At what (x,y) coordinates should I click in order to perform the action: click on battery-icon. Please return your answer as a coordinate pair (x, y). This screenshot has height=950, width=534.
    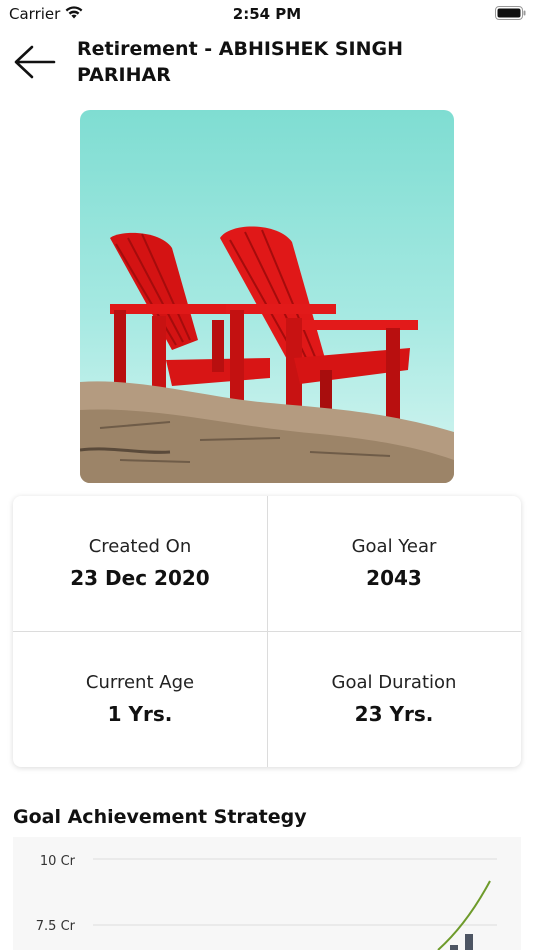
    Looking at the image, I should click on (510, 13).